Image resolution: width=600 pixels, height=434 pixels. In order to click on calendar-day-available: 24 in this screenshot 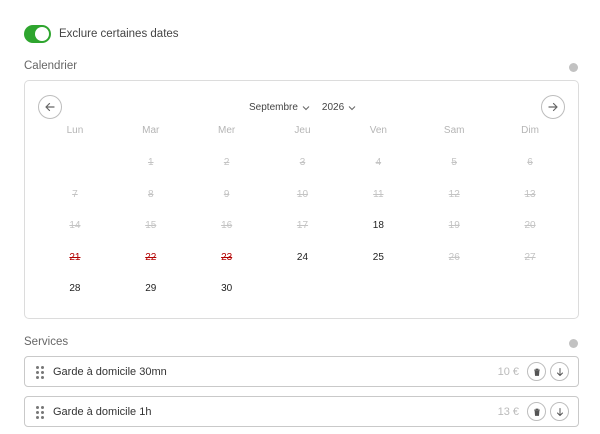, I will do `click(303, 265)`.